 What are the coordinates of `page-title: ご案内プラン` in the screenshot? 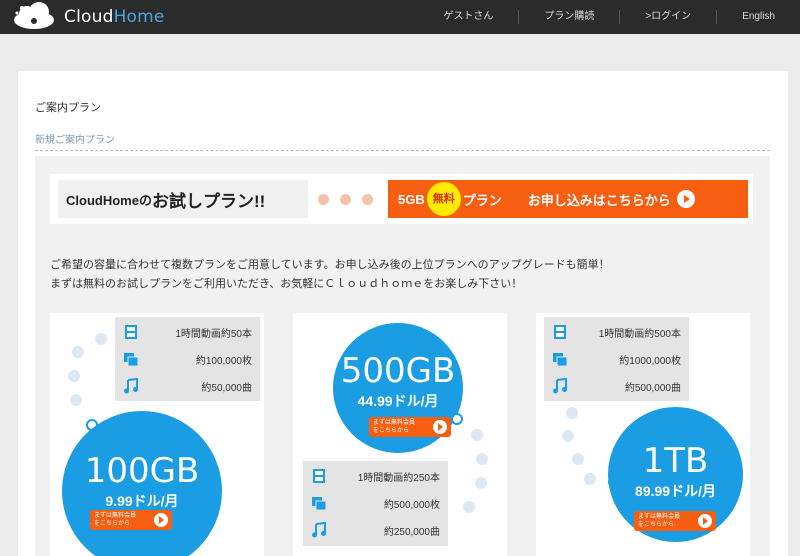 It's located at (68, 108).